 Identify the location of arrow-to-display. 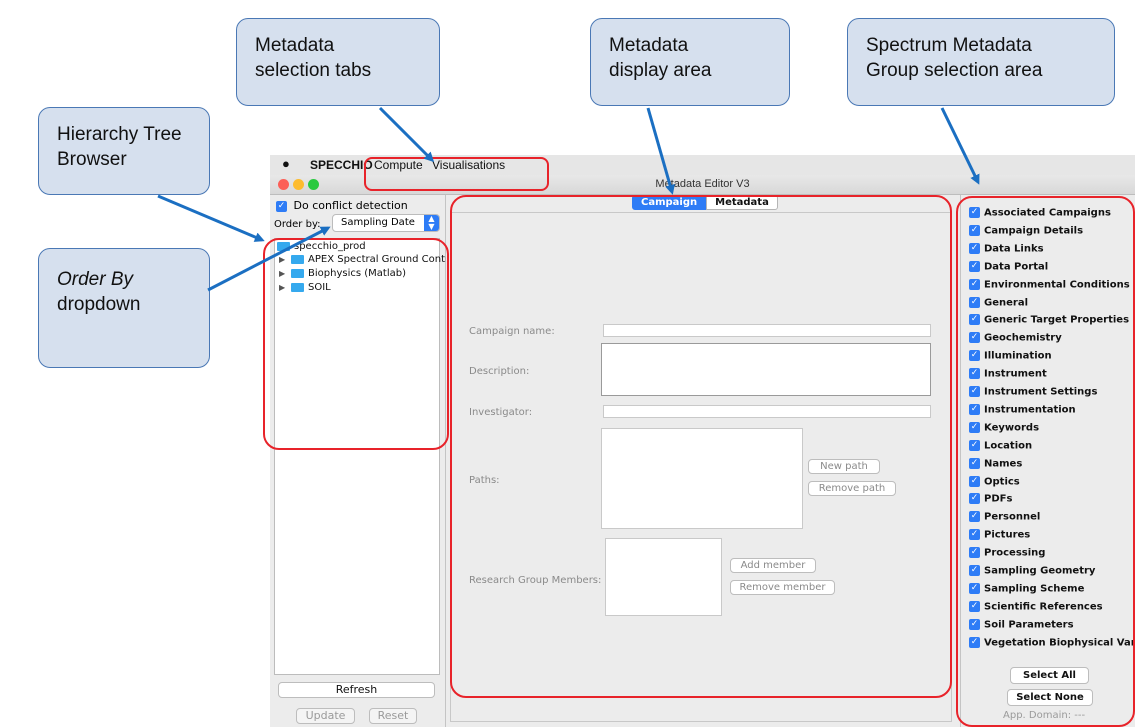
(660, 151).